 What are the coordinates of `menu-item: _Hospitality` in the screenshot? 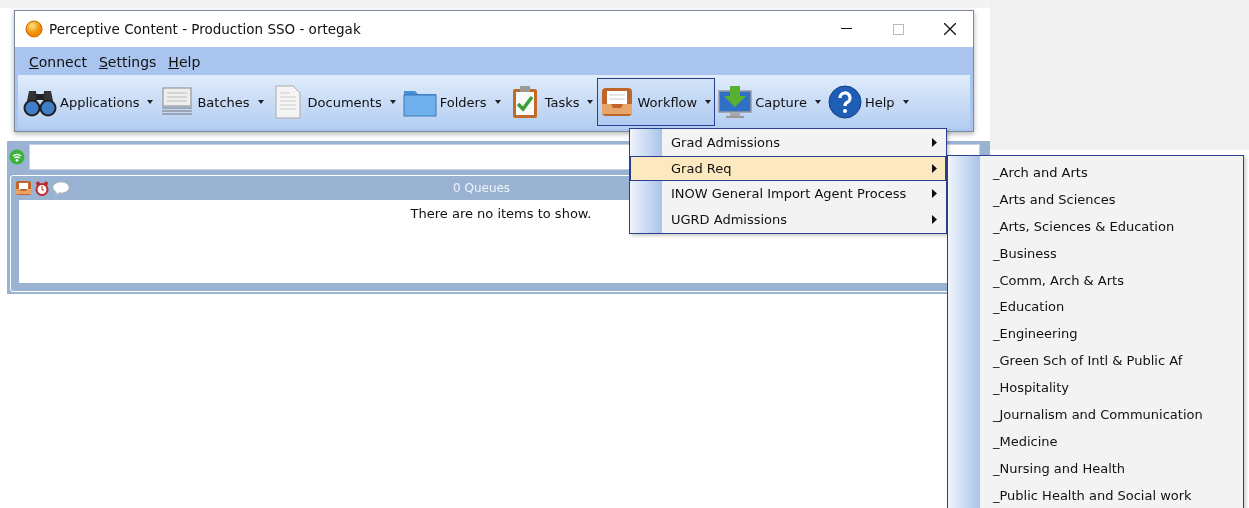 It's located at (1011, 387).